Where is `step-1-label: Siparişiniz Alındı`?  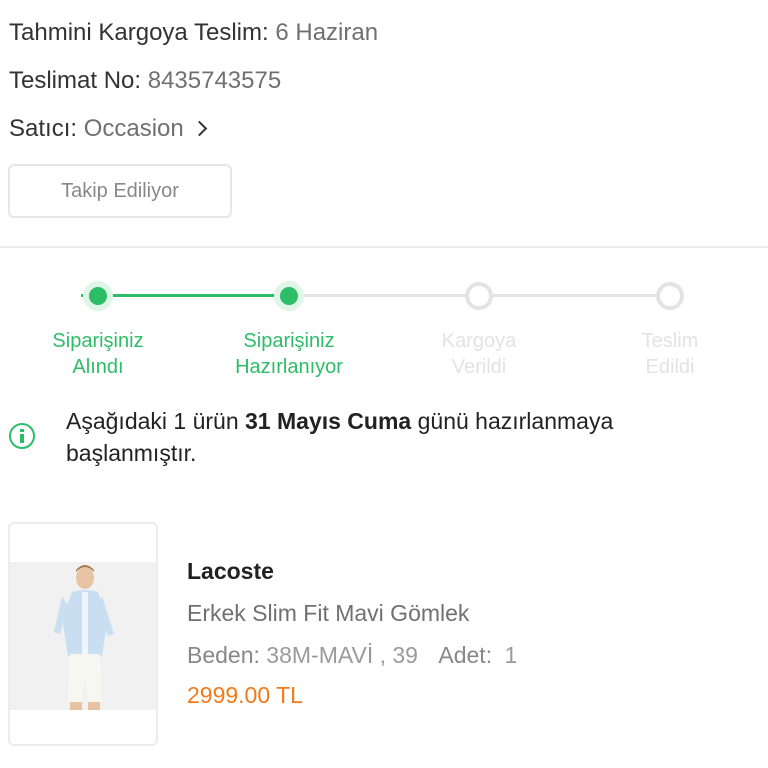
step-1-label: Siparişiniz Alındı is located at coordinates (98, 354).